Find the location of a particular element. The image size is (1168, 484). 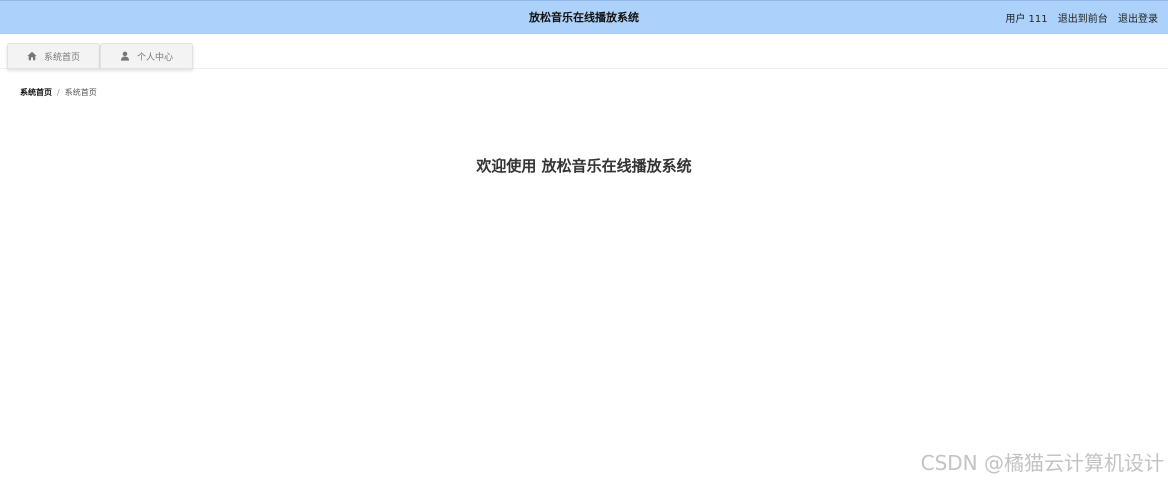

breadcrumb: 系统首页 / 系统首页 is located at coordinates (58, 92).